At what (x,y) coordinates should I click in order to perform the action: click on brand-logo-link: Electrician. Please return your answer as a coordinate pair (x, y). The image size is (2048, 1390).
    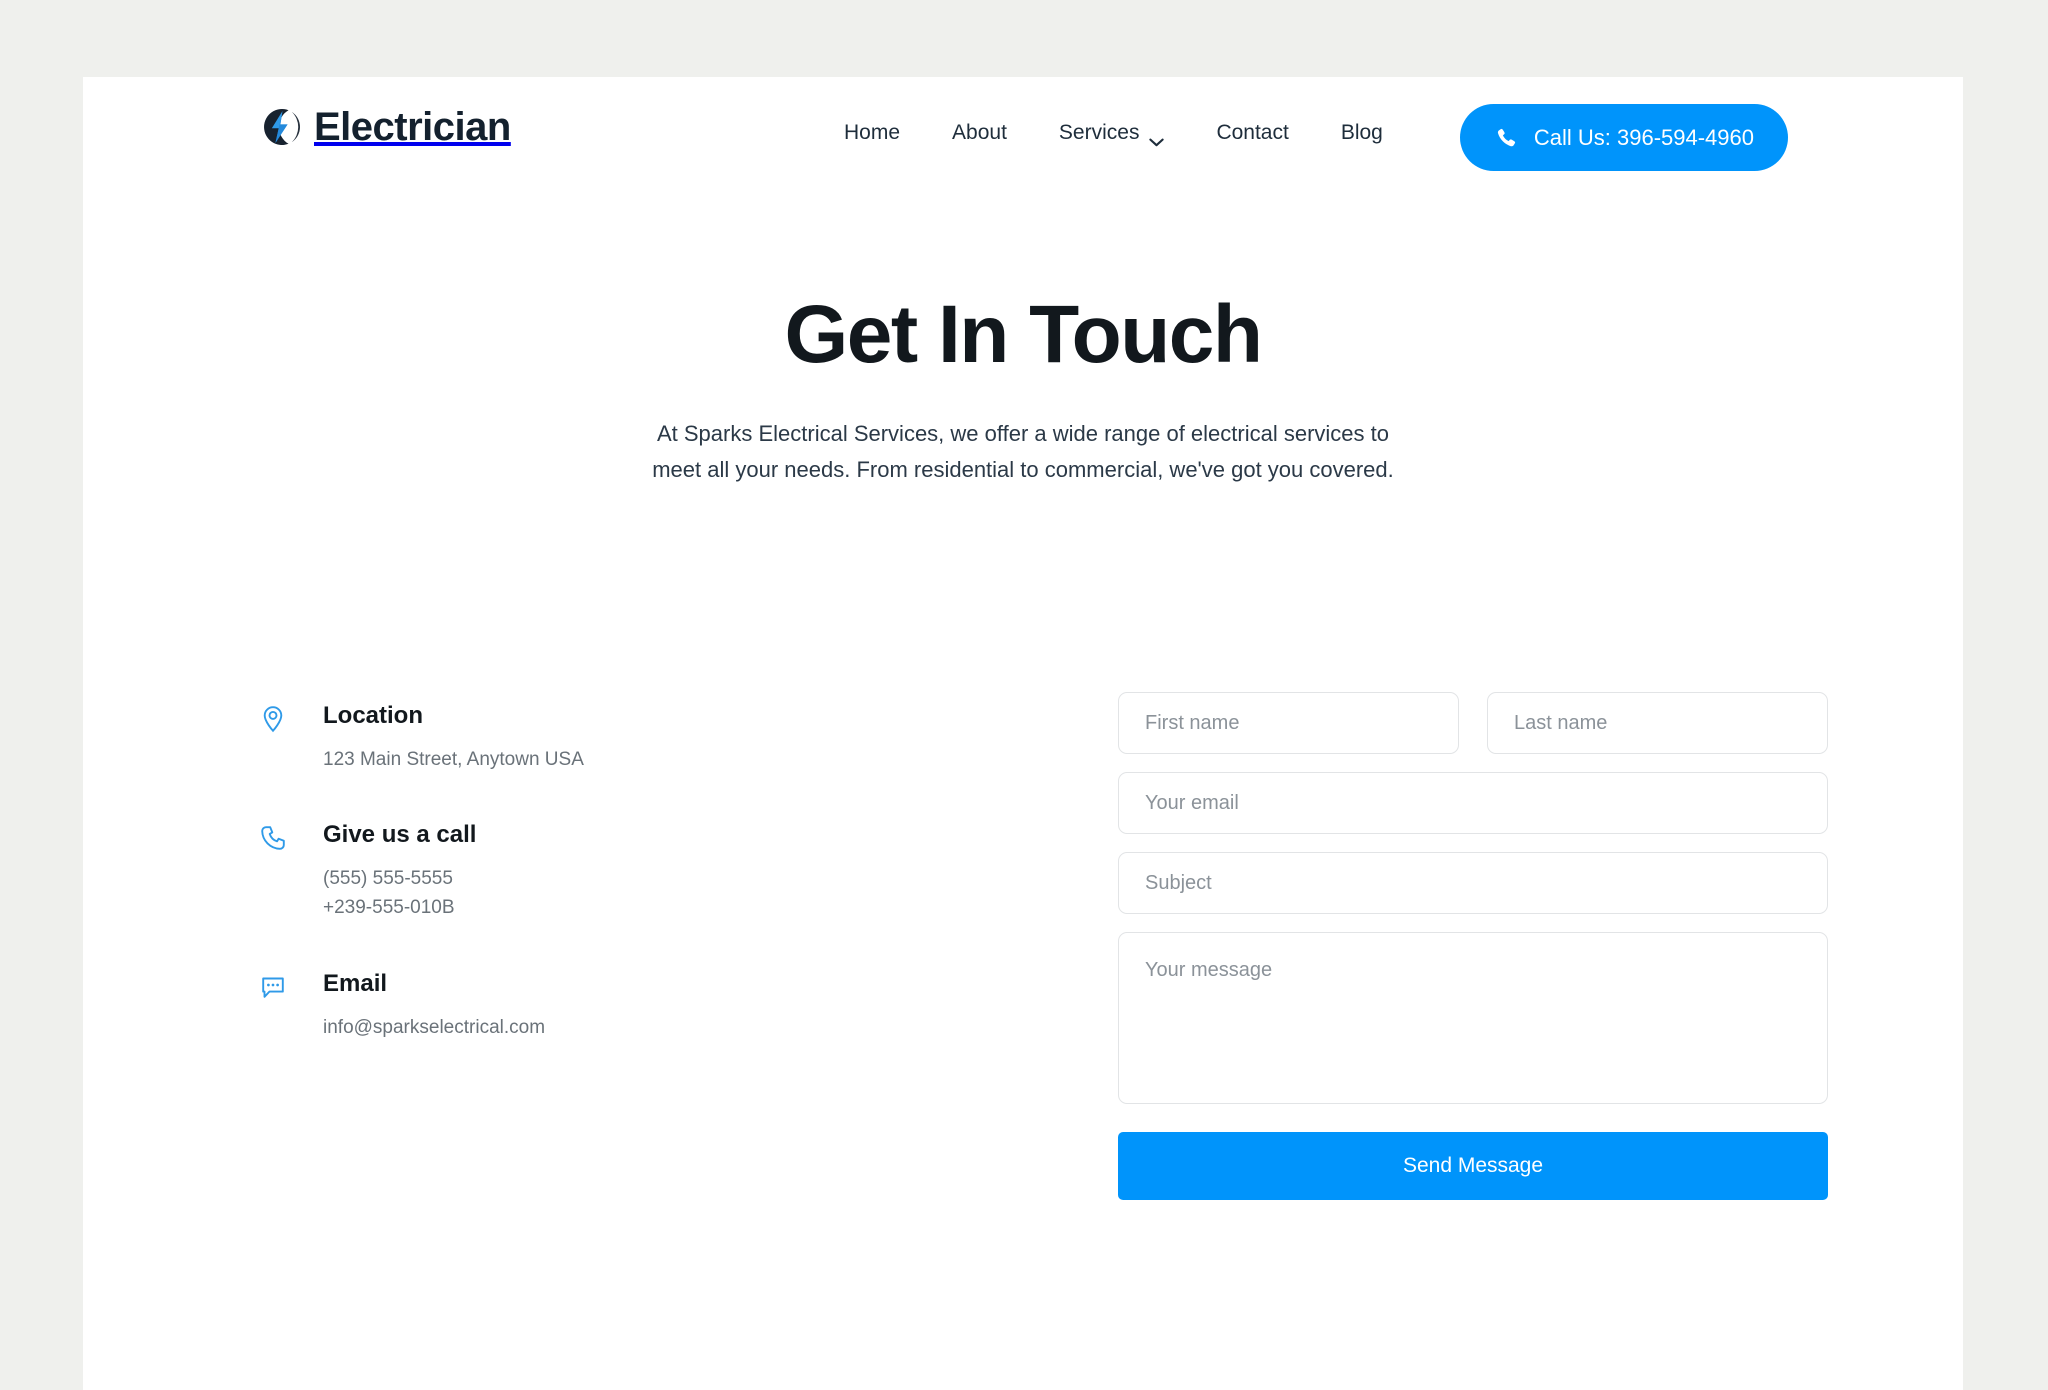
    Looking at the image, I should click on (384, 127).